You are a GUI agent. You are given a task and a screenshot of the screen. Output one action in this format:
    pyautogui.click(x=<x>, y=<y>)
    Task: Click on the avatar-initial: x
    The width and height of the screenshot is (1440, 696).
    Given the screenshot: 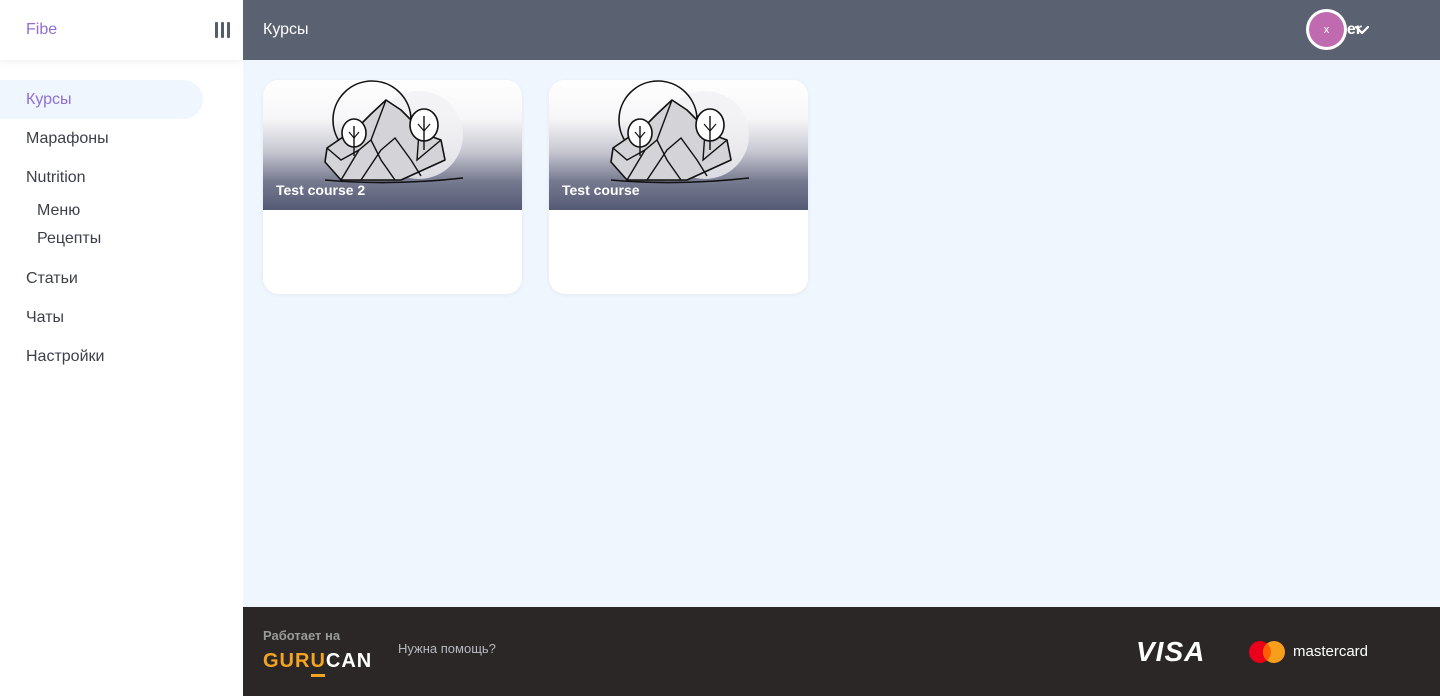 What is the action you would take?
    pyautogui.click(x=1326, y=29)
    